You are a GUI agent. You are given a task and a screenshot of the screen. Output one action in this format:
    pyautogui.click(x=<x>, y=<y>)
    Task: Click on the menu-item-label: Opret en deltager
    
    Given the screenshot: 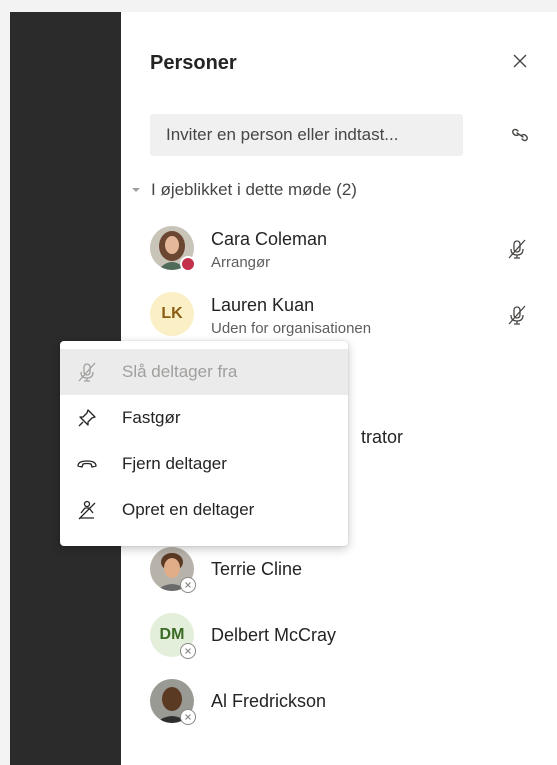 What is the action you would take?
    pyautogui.click(x=188, y=509)
    